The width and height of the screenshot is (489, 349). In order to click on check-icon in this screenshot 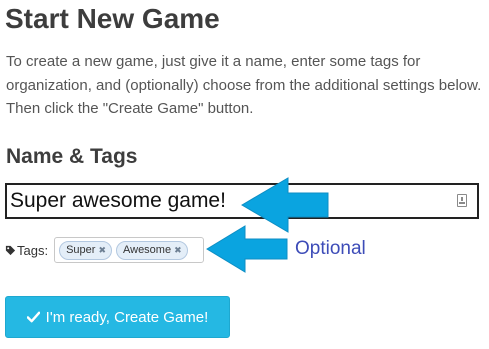, I will do `click(33, 317)`.